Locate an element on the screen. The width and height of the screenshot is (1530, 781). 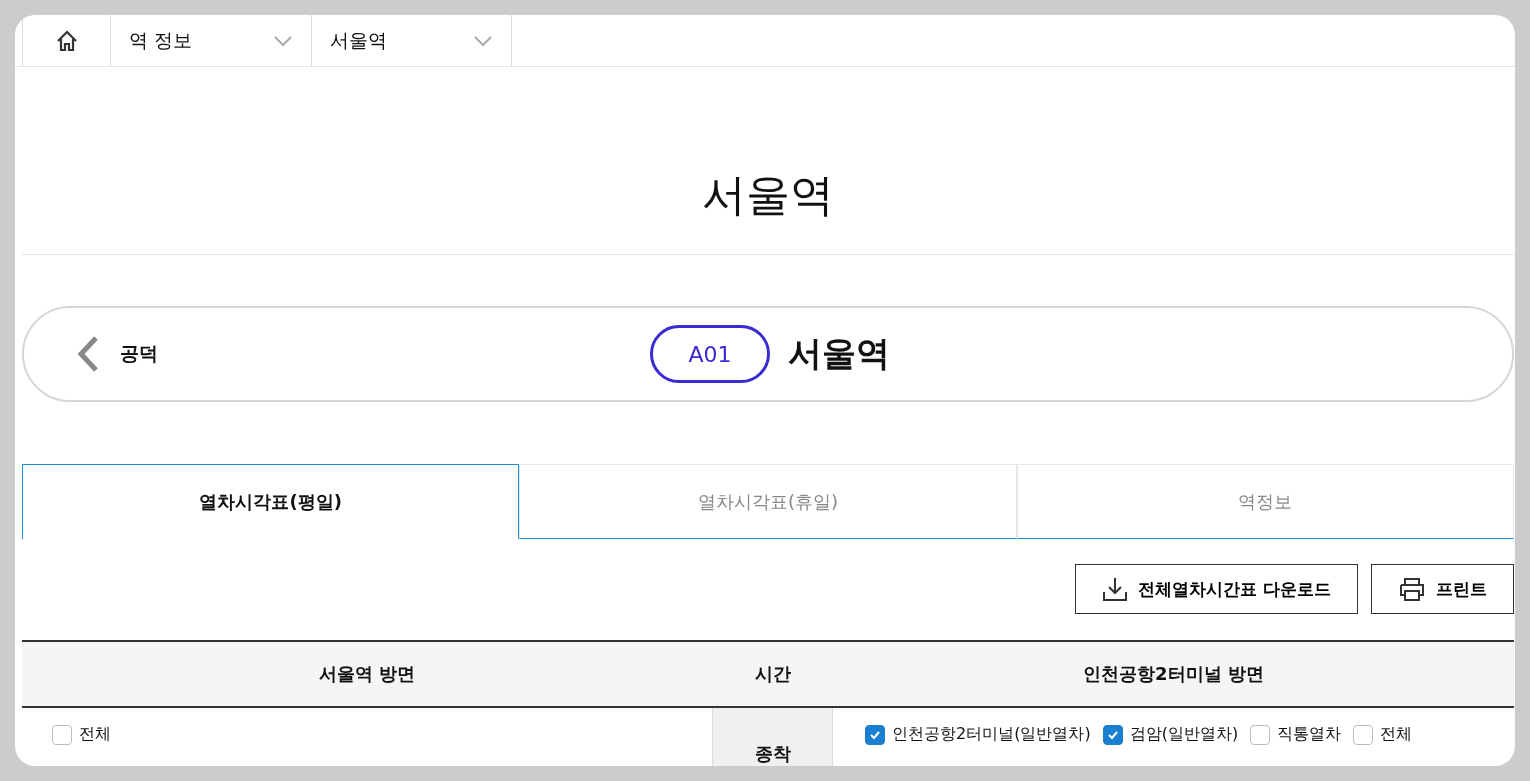
chevron-left-icon is located at coordinates (88, 354).